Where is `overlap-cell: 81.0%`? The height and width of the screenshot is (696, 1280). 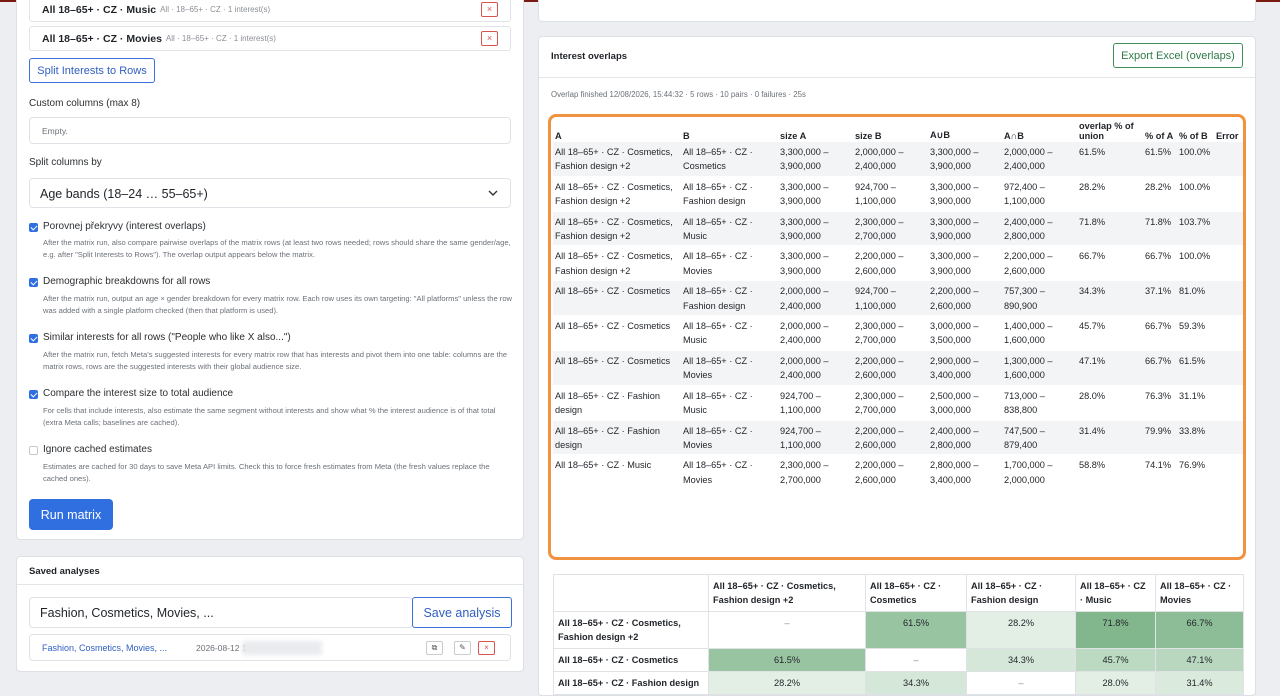
overlap-cell: 81.0% is located at coordinates (1195, 298).